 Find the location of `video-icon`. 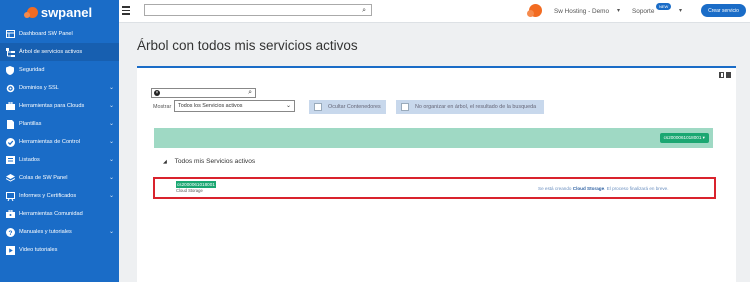

video-icon is located at coordinates (10, 250).